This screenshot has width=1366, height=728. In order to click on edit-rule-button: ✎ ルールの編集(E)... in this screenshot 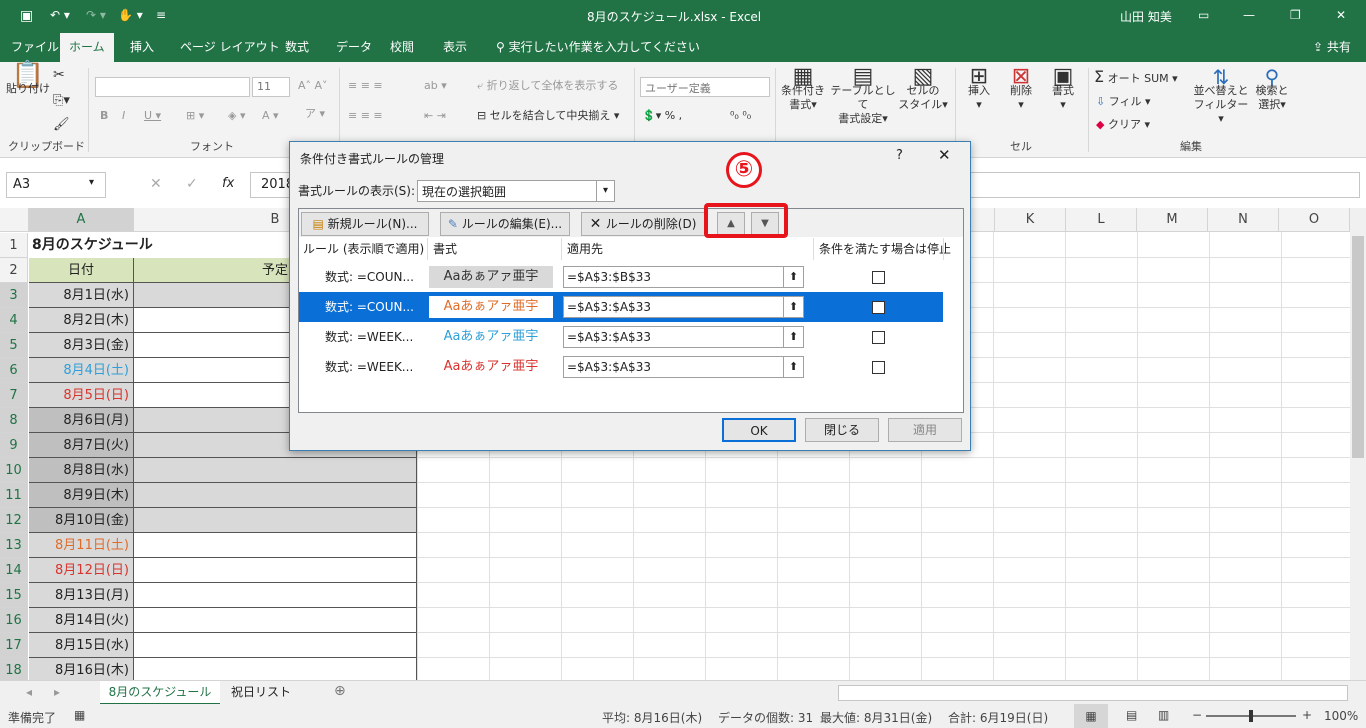, I will do `click(505, 224)`.